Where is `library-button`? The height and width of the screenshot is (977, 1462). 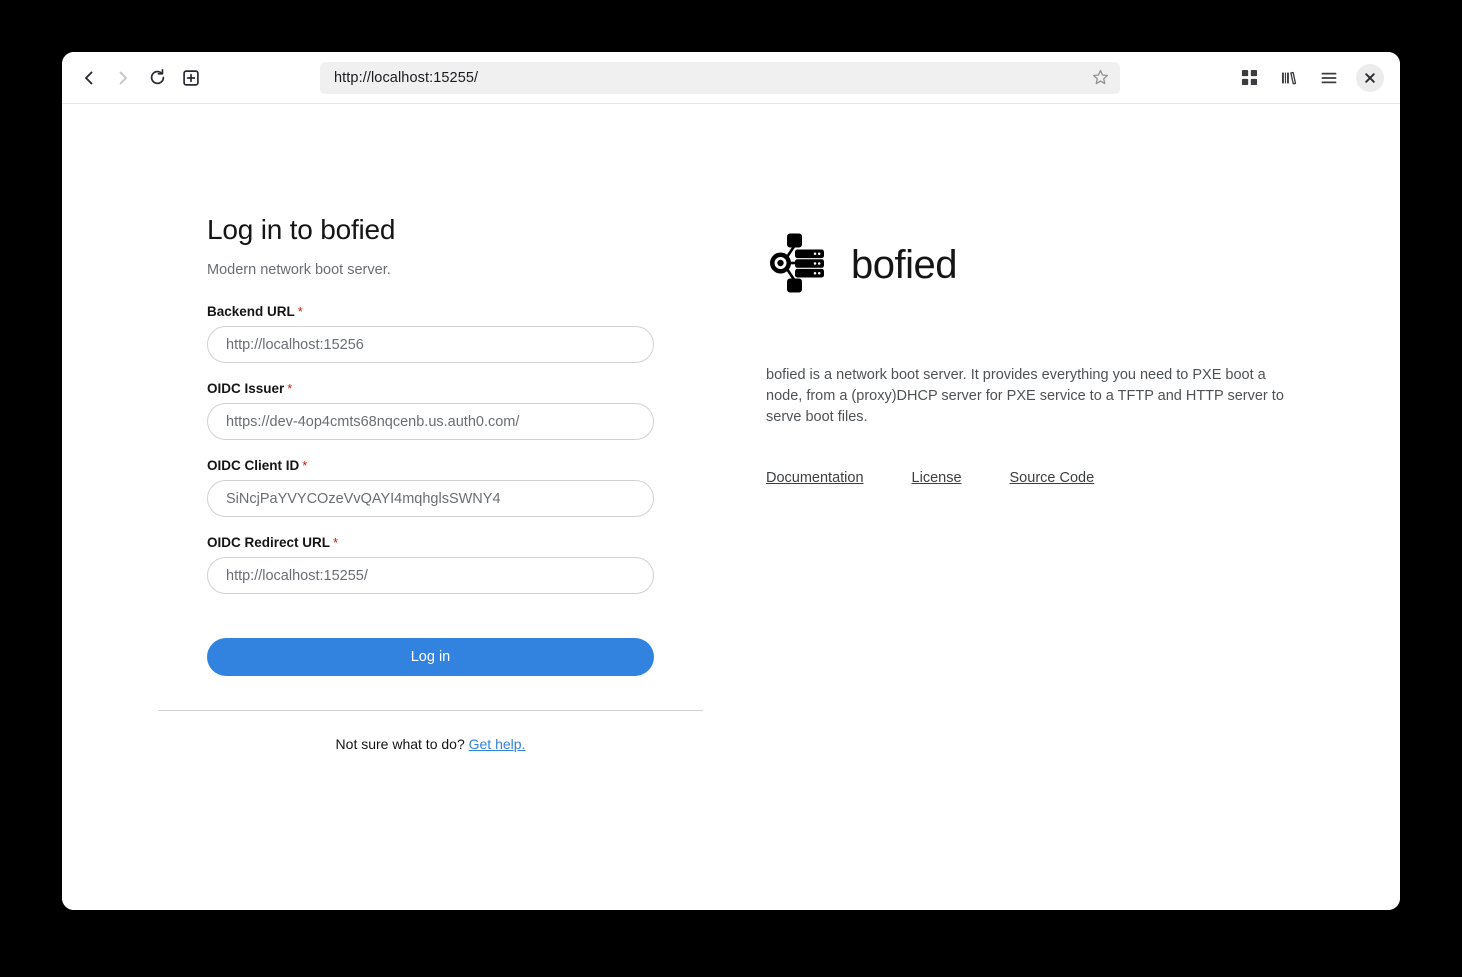 library-button is located at coordinates (1289, 78).